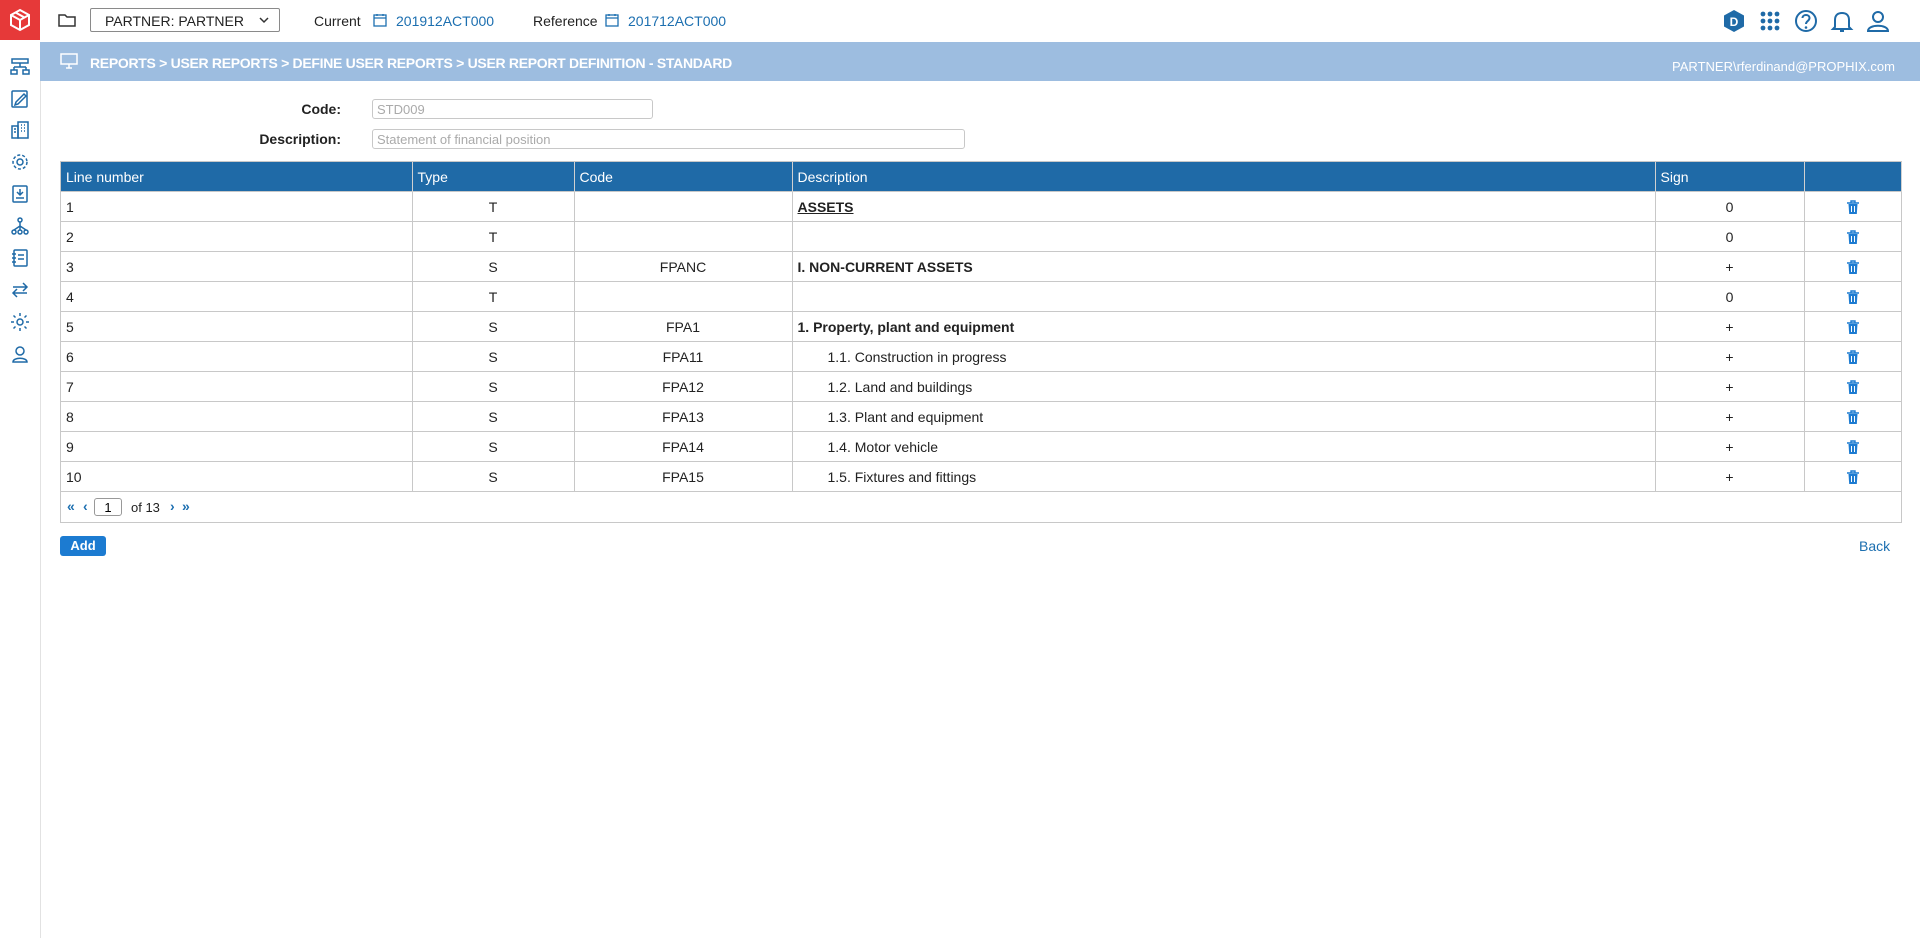  What do you see at coordinates (237, 206) in the screenshot?
I see `line-number-cell: 1` at bounding box center [237, 206].